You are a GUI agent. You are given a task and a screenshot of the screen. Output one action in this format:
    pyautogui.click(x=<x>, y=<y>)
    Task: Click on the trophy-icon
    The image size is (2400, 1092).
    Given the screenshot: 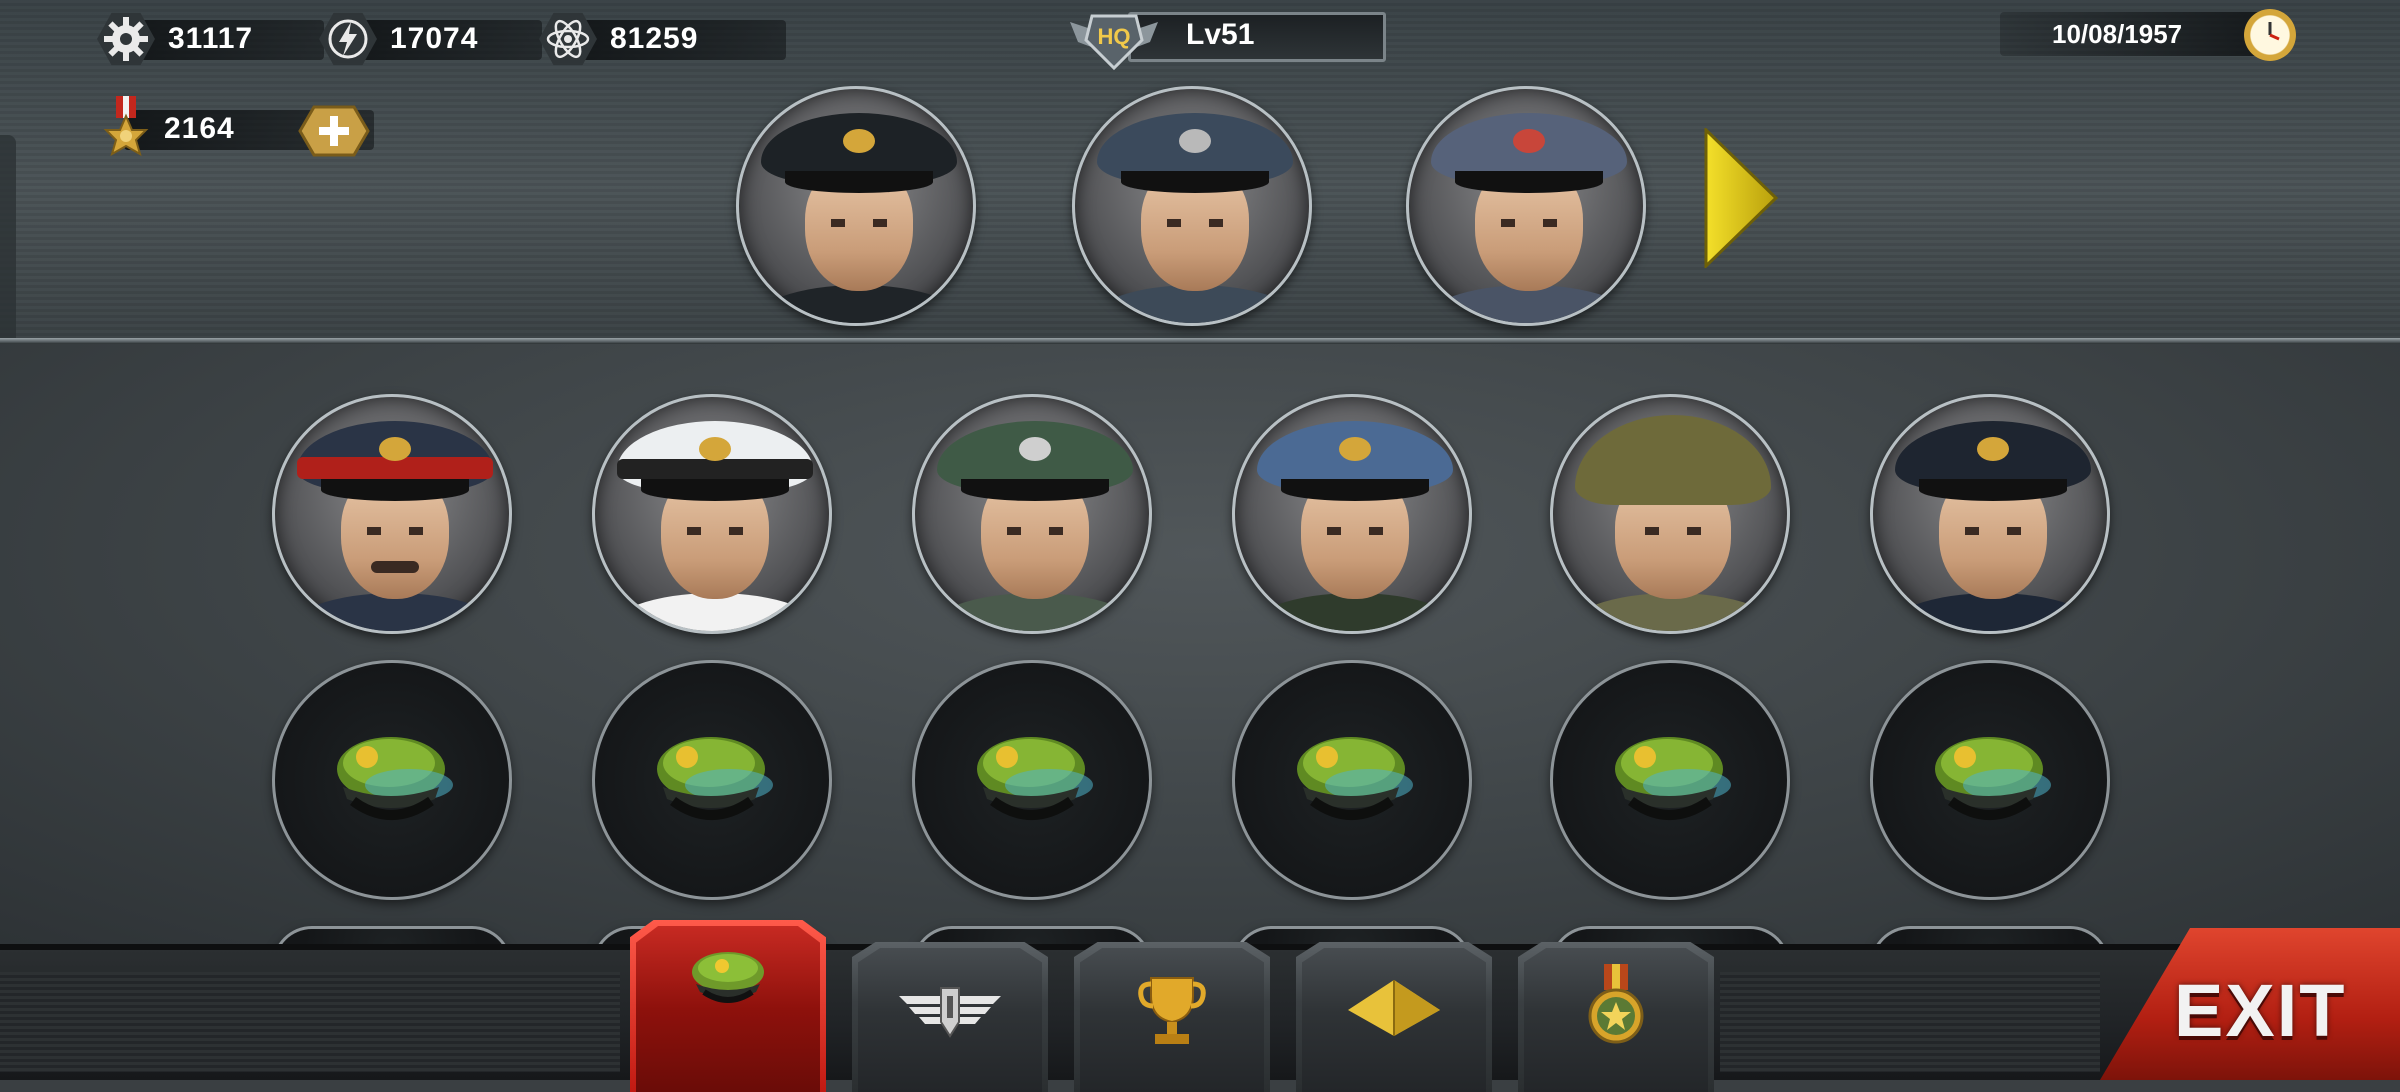 What is the action you would take?
    pyautogui.click(x=1172, y=1012)
    